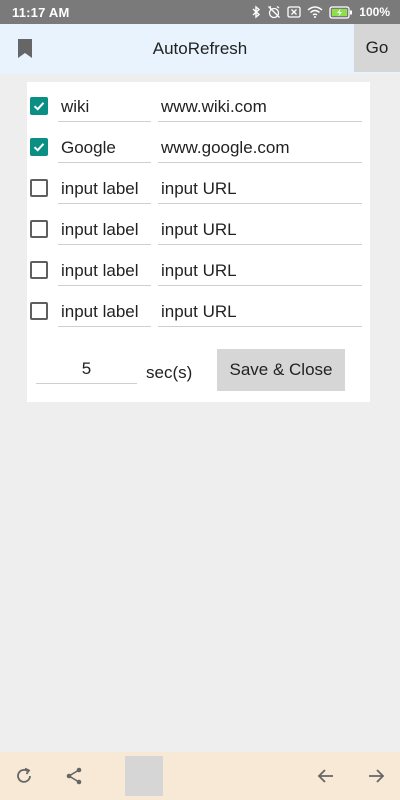  I want to click on go-button: Go, so click(377, 48).